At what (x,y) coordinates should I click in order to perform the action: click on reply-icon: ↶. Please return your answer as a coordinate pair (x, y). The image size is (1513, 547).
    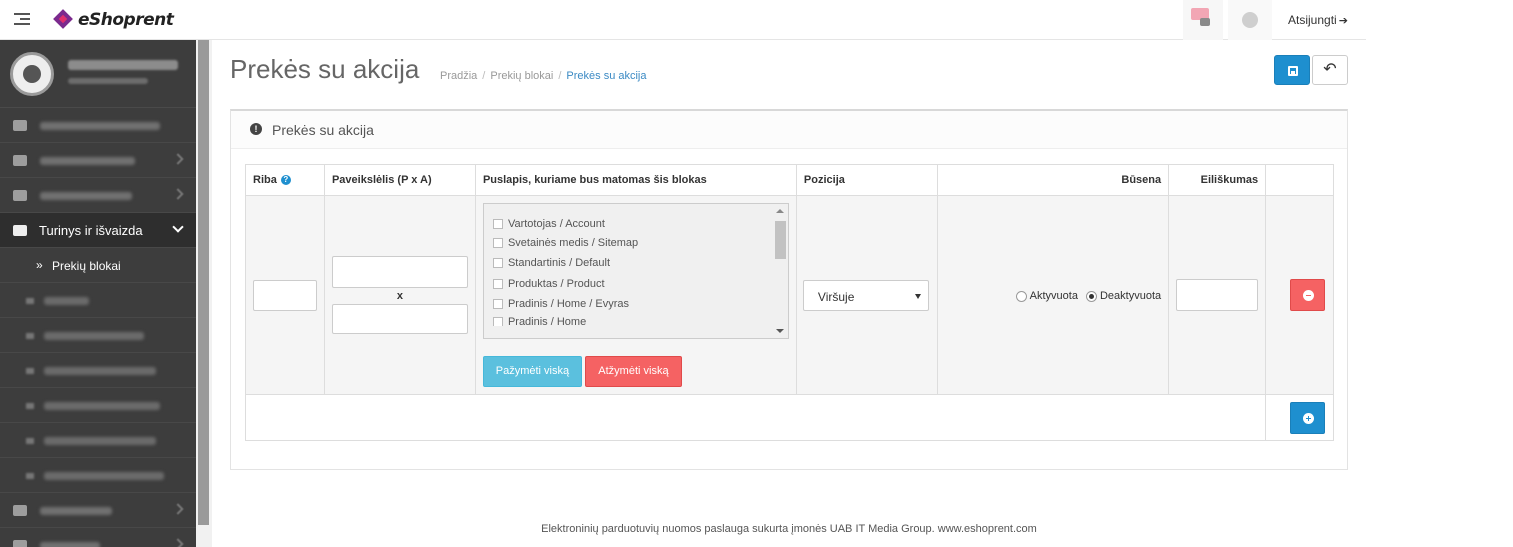
    Looking at the image, I should click on (1330, 69).